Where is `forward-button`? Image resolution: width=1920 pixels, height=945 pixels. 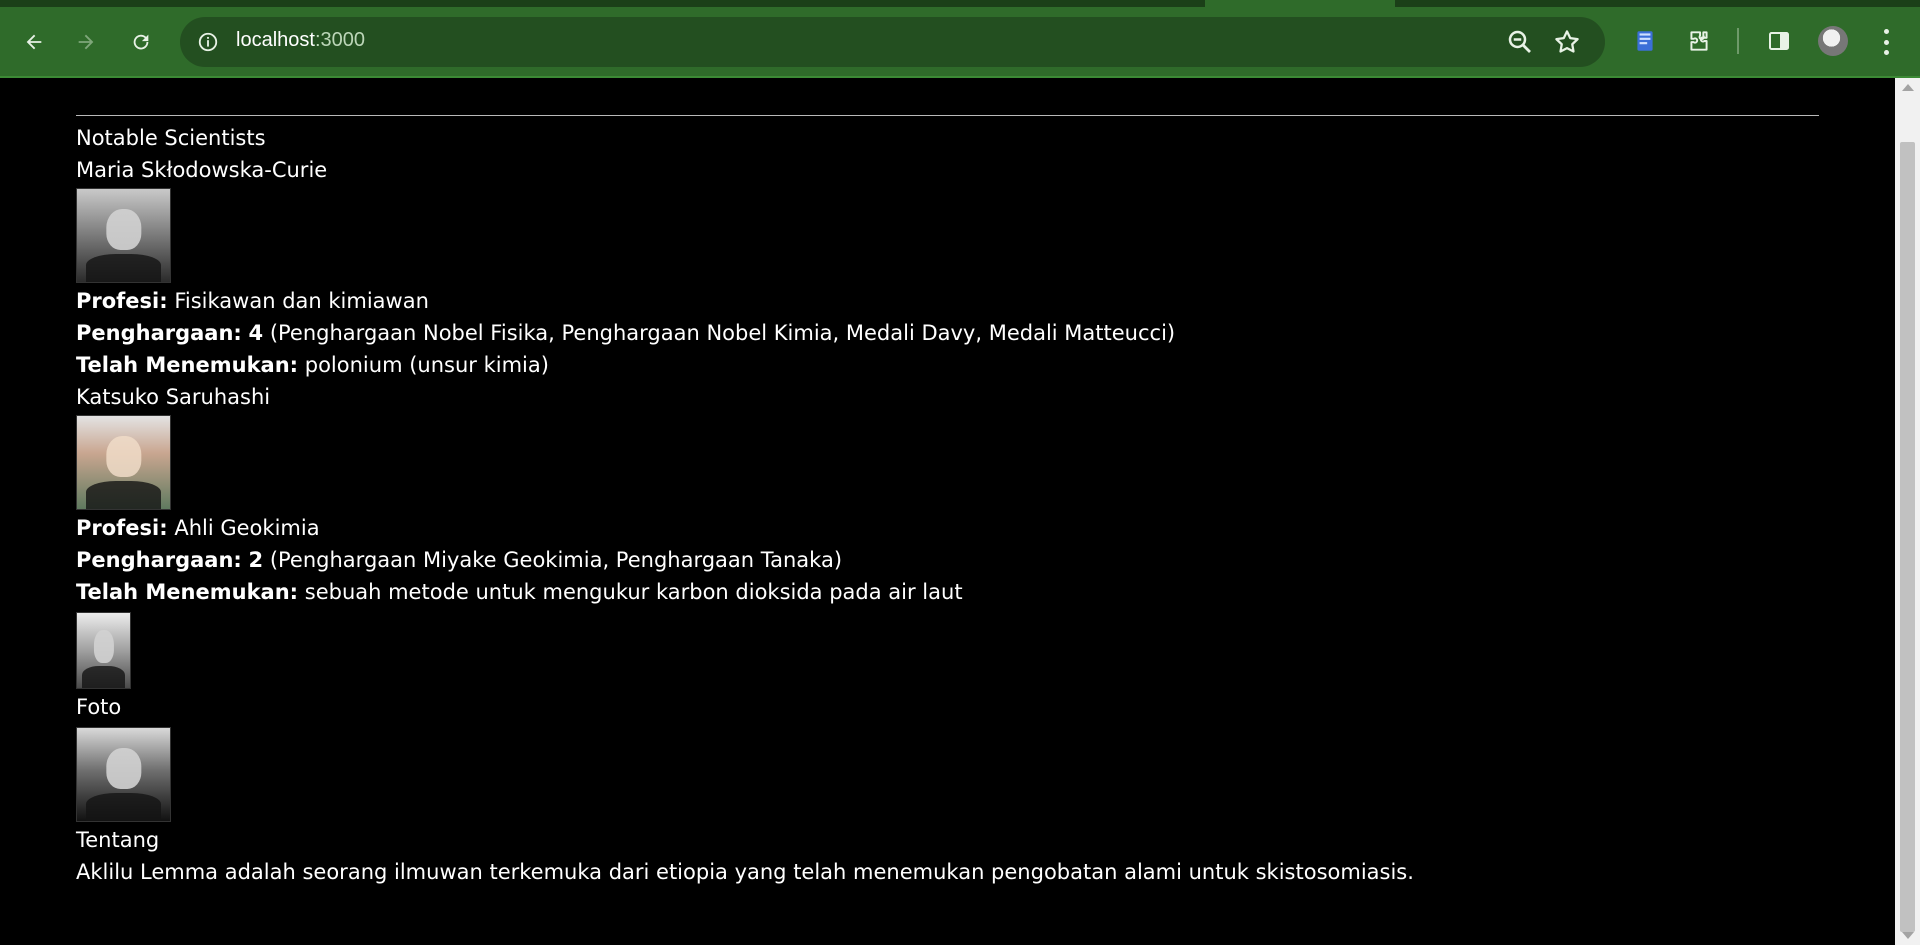 forward-button is located at coordinates (86, 42).